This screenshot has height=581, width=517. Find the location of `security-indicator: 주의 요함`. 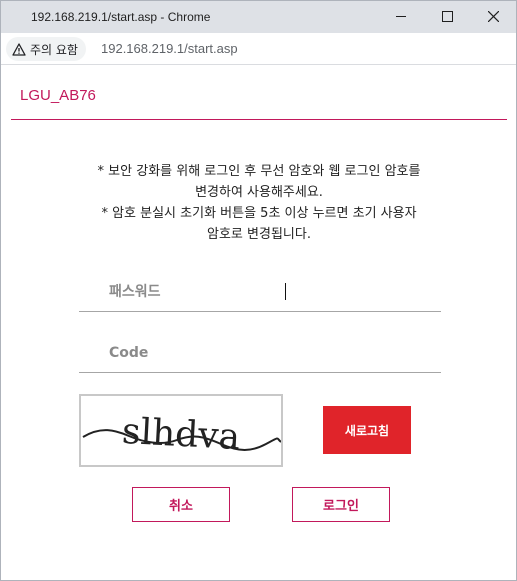

security-indicator: 주의 요함 is located at coordinates (46, 49).